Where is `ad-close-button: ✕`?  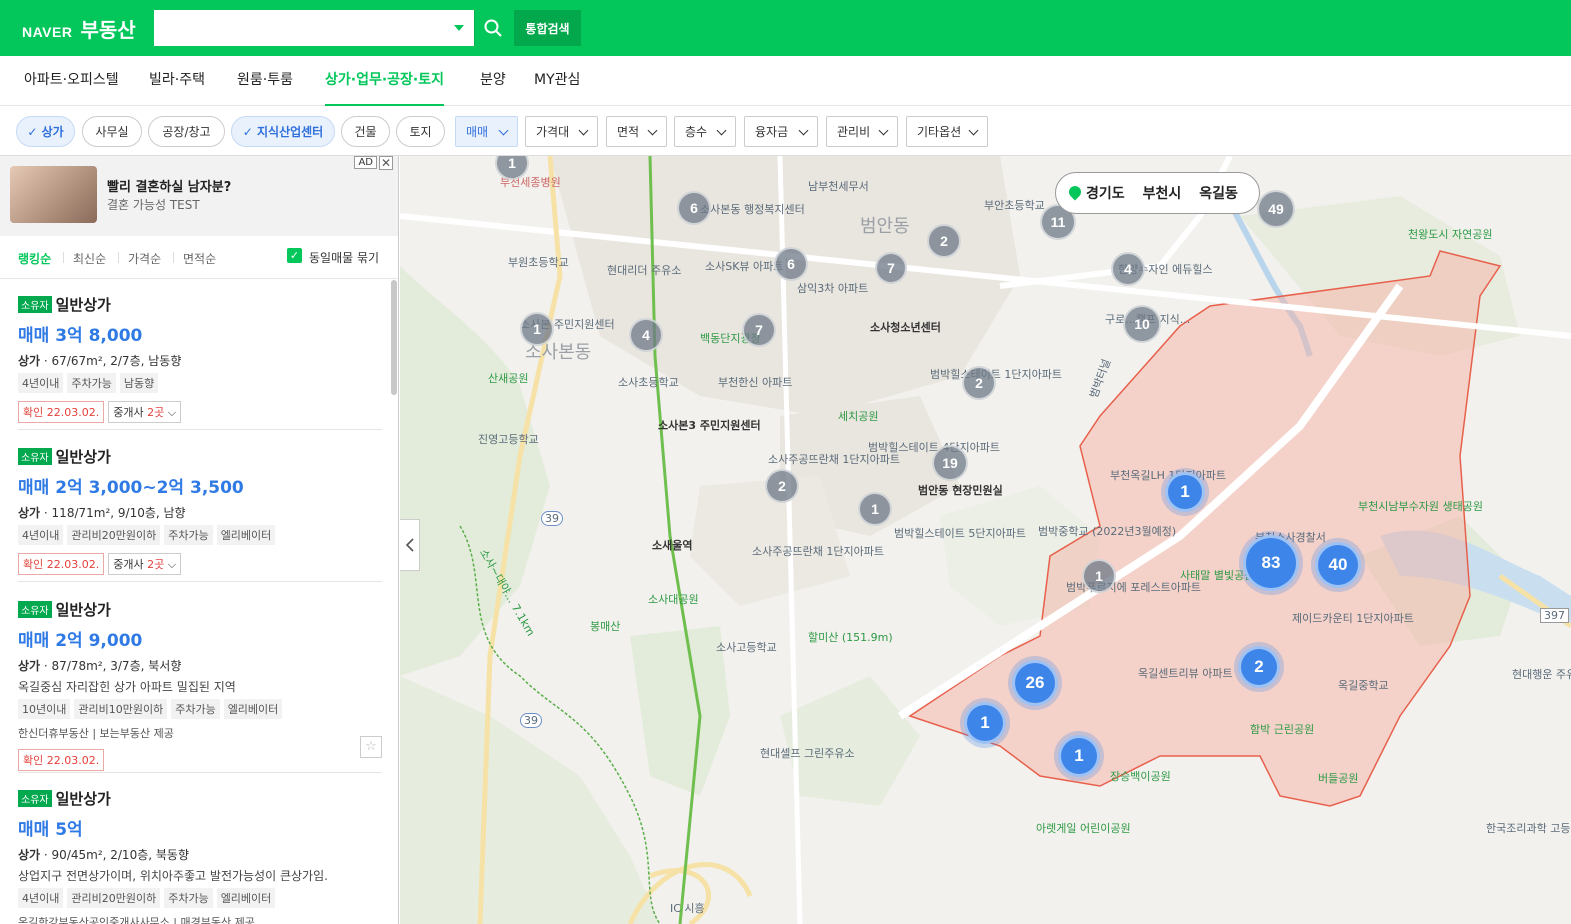 ad-close-button: ✕ is located at coordinates (386, 163).